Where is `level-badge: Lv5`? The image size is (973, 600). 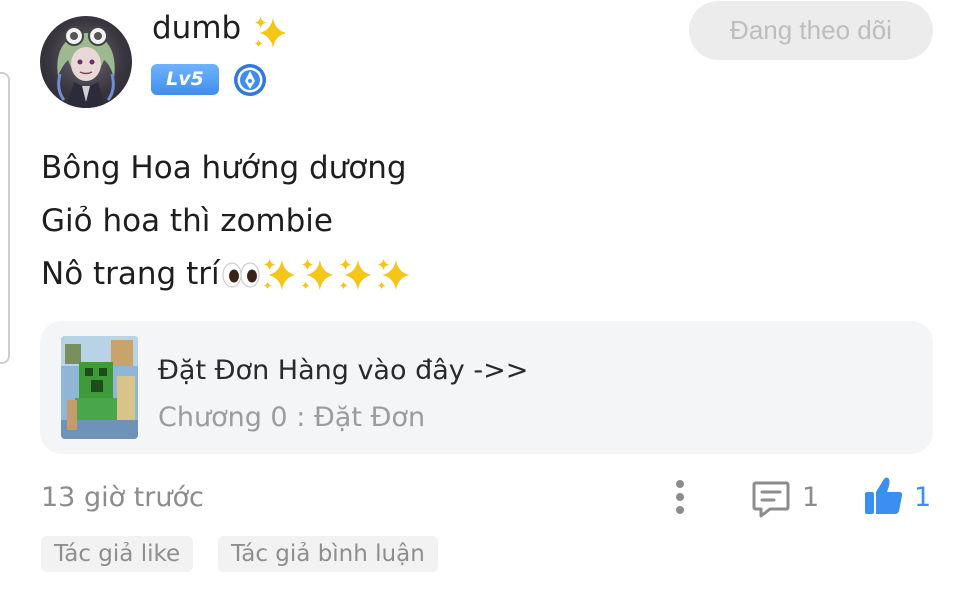 level-badge: Lv5 is located at coordinates (185, 79).